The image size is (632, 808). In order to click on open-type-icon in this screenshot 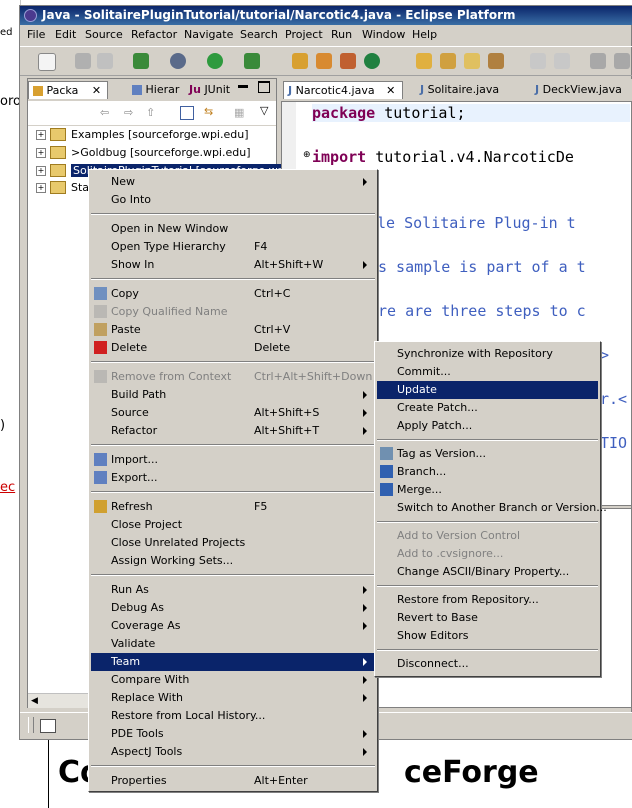, I will do `click(424, 61)`.